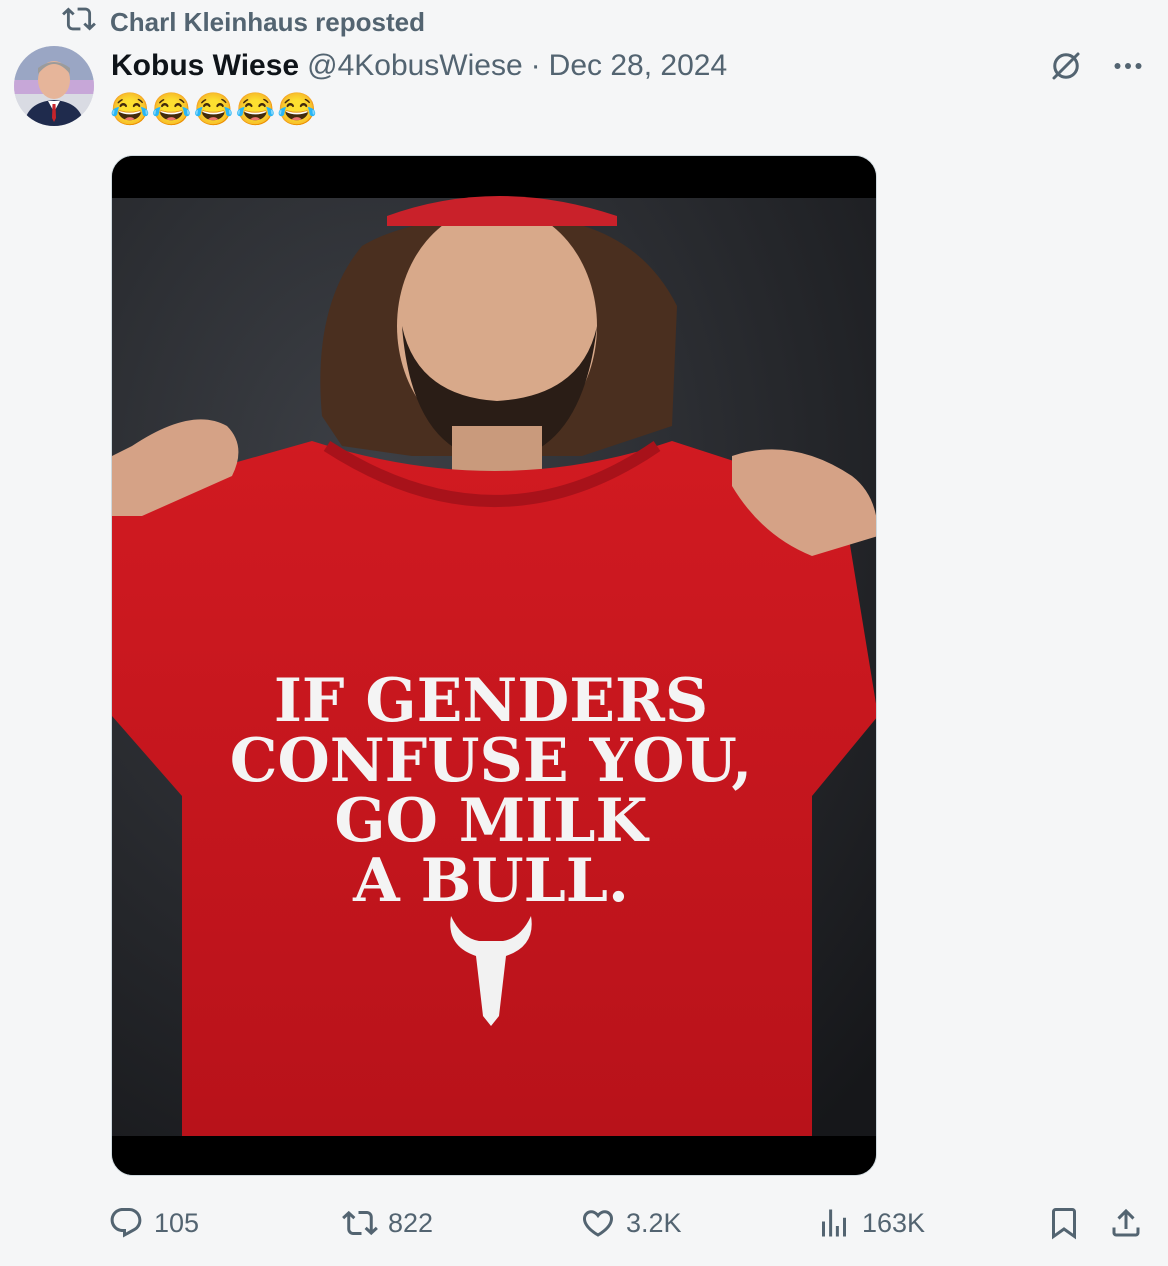 Image resolution: width=1168 pixels, height=1266 pixels. Describe the element at coordinates (415, 66) in the screenshot. I see `author-handle: @4KobusWiese` at that location.